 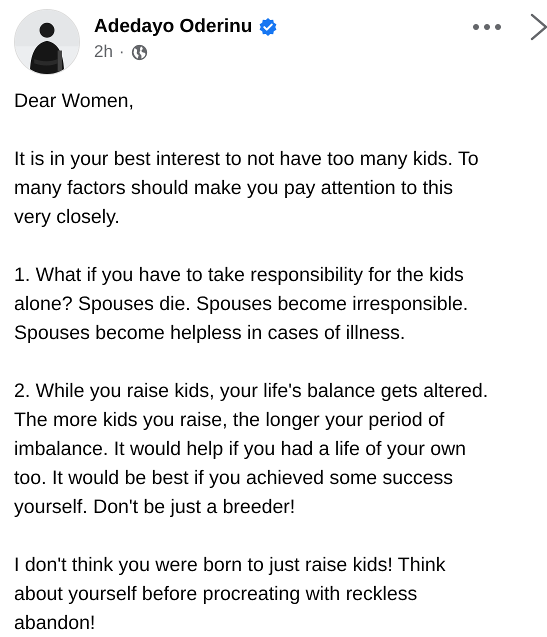 What do you see at coordinates (173, 27) in the screenshot?
I see `author-name: Adedayo Oderinu` at bounding box center [173, 27].